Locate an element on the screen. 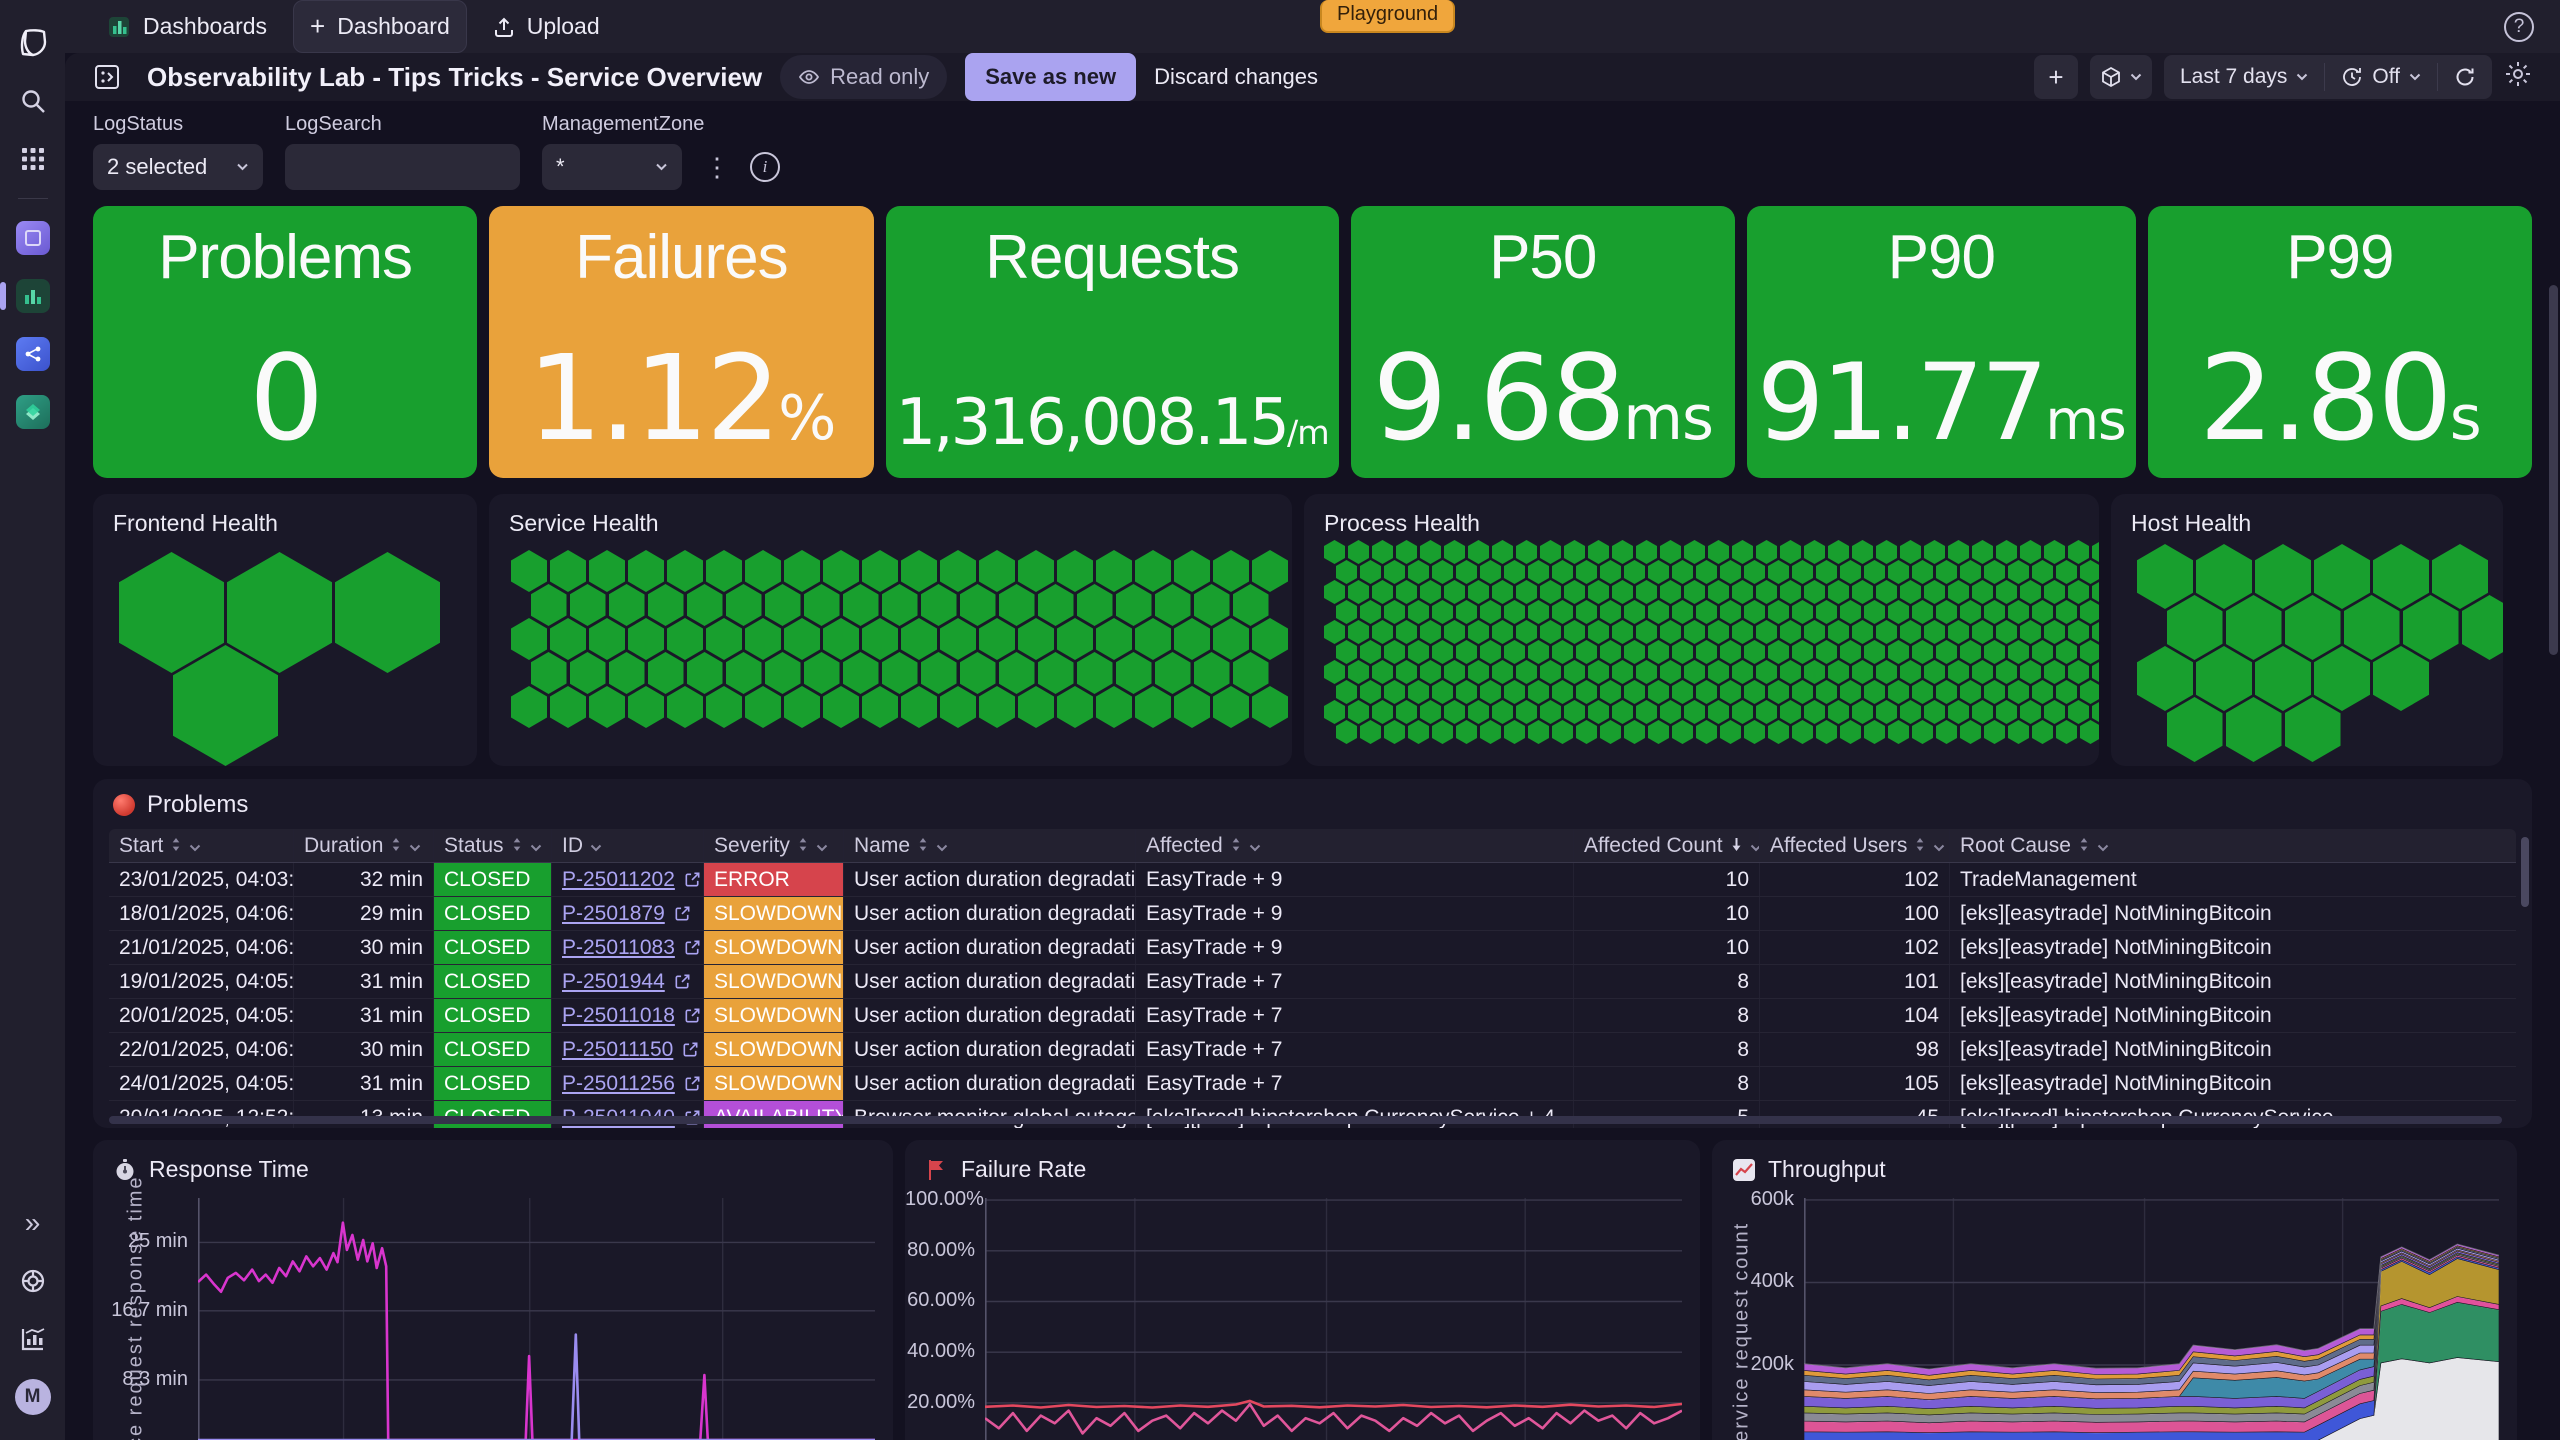 This screenshot has width=2560, height=1440. sort-icon is located at coordinates (396, 846).